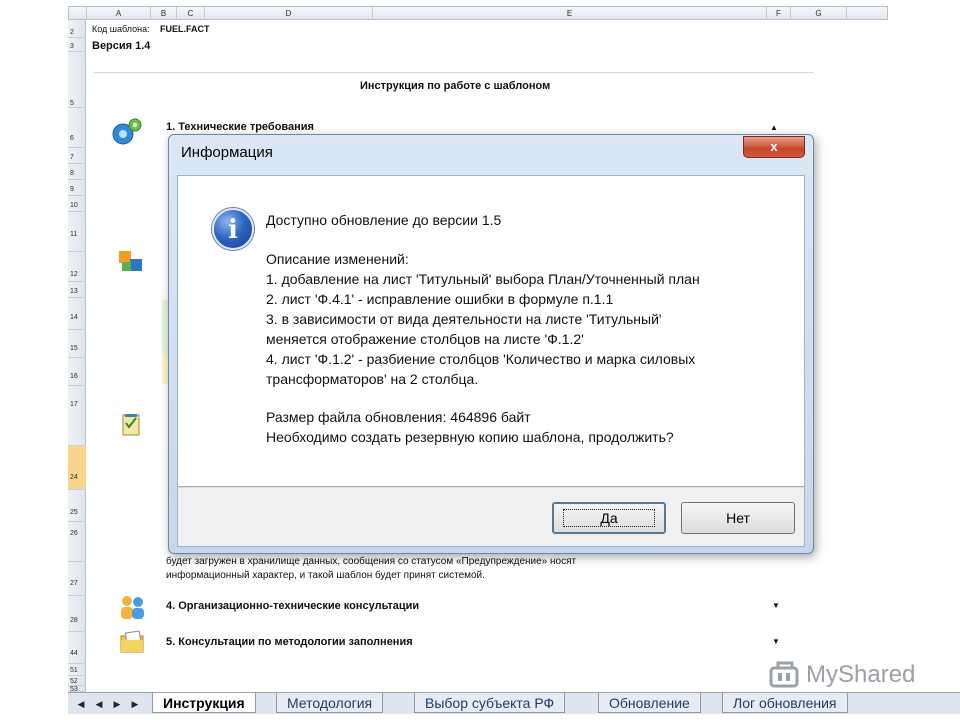 Image resolution: width=960 pixels, height=720 pixels. Describe the element at coordinates (77, 156) in the screenshot. I see `row-header: 7` at that location.